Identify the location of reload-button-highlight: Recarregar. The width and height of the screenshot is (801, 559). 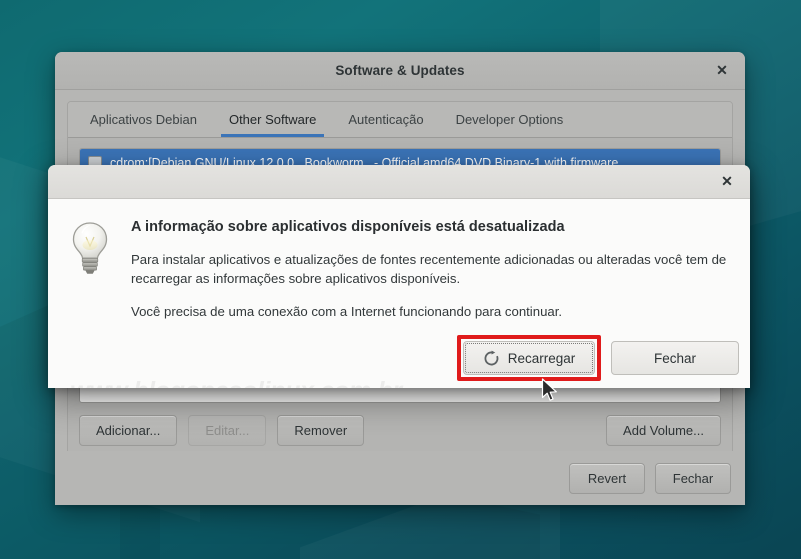
(529, 358).